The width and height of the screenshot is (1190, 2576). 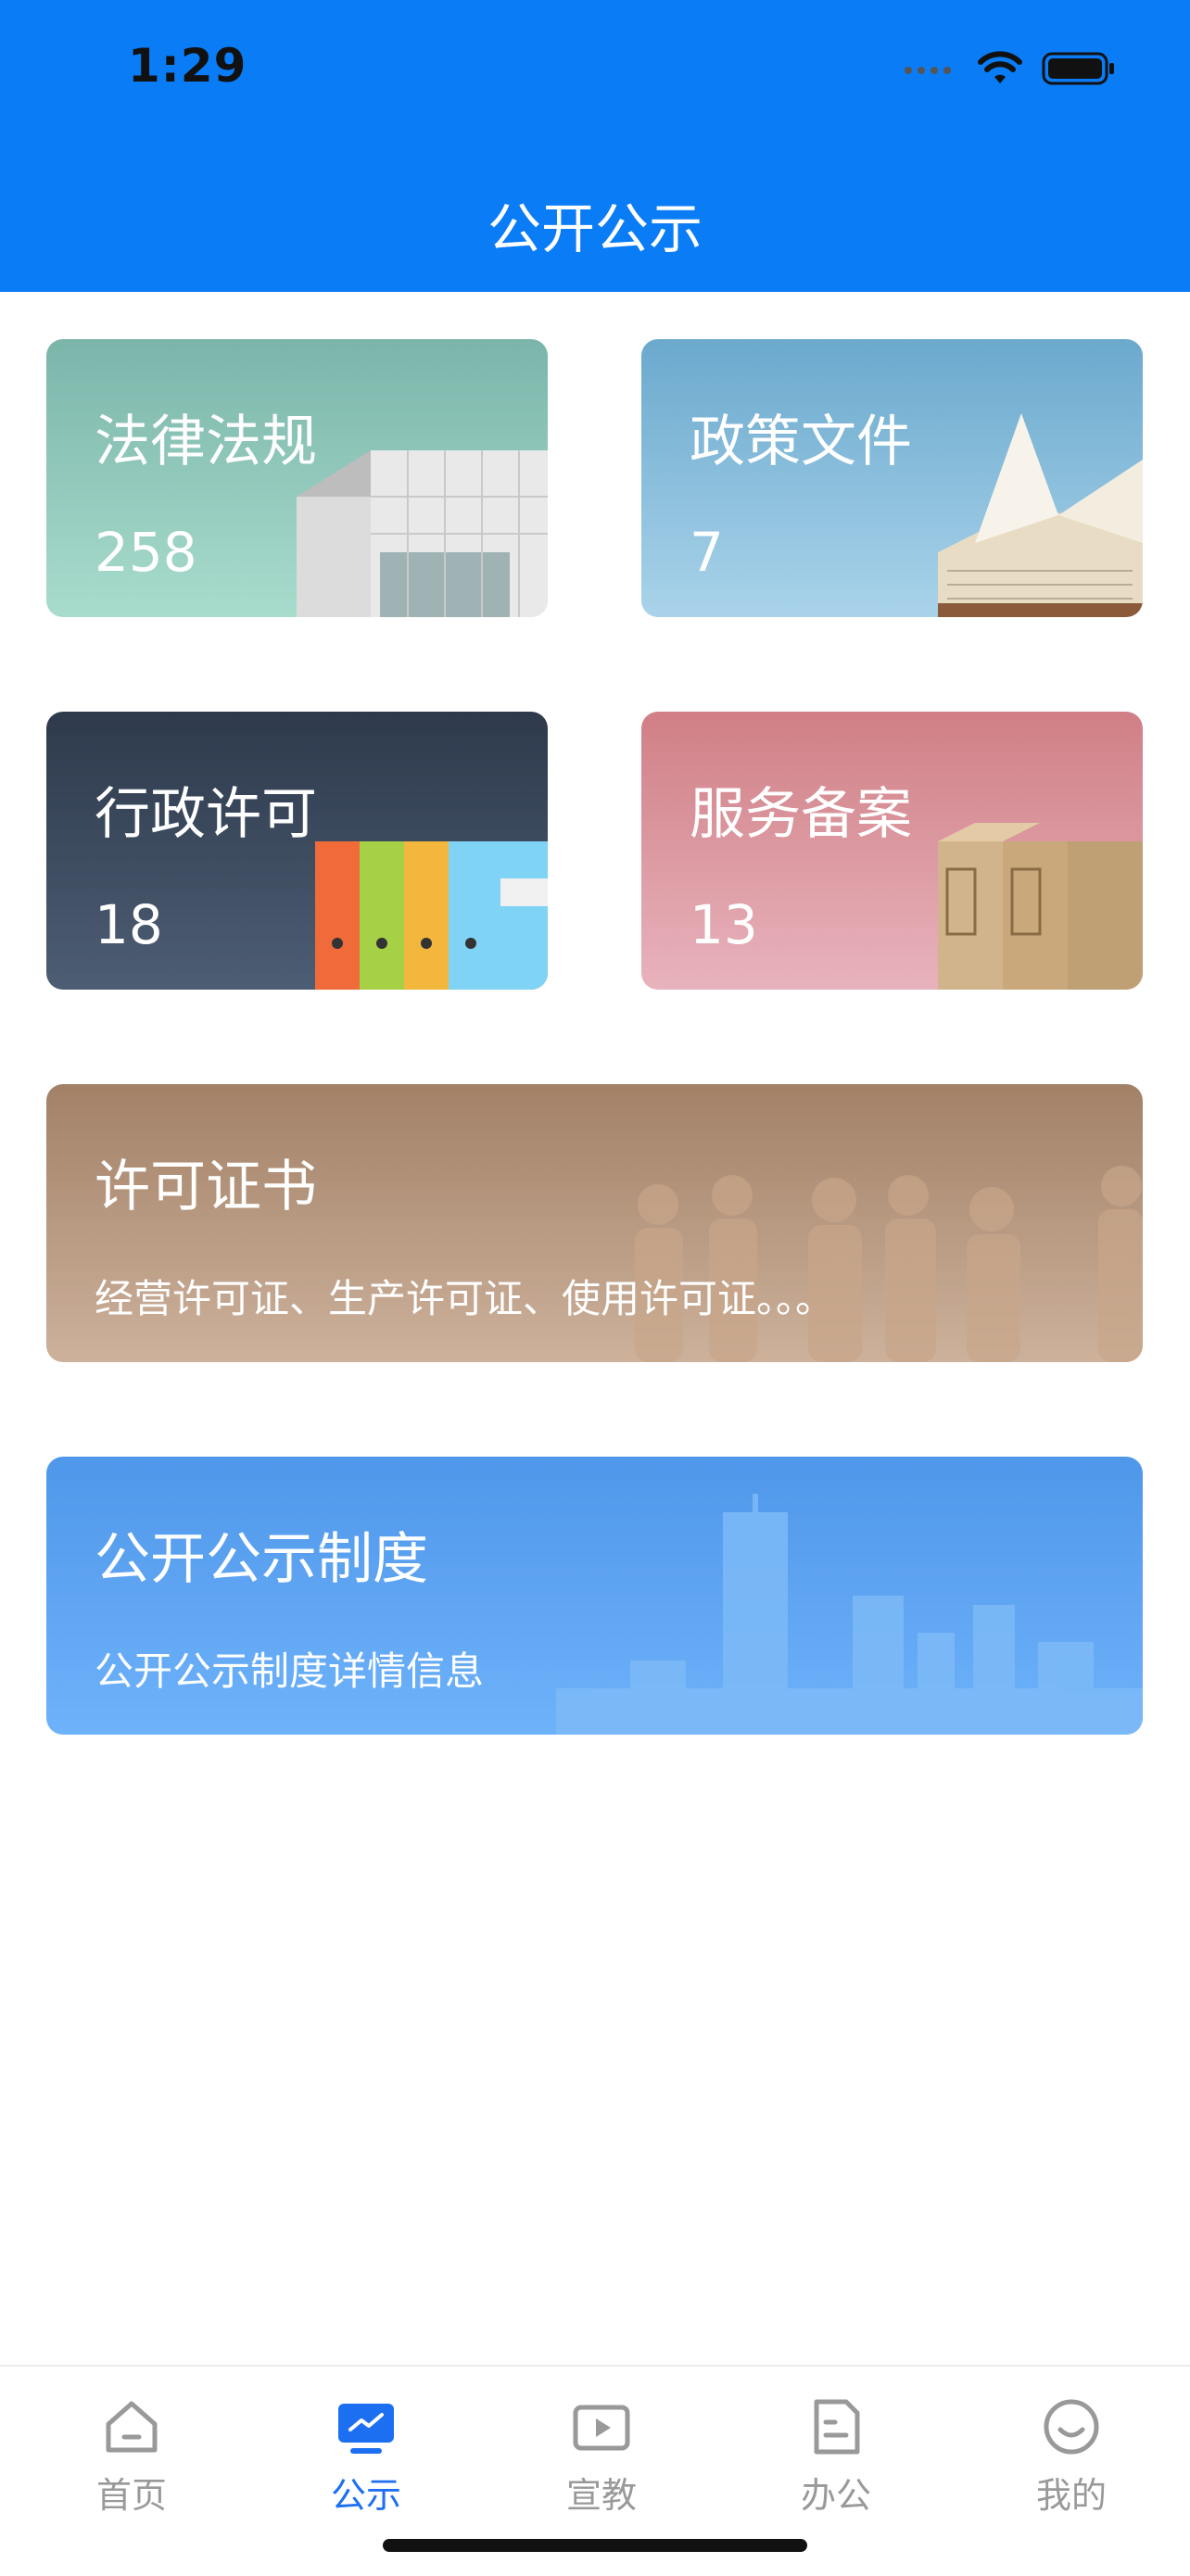 I want to click on smile-icon, so click(x=1071, y=2427).